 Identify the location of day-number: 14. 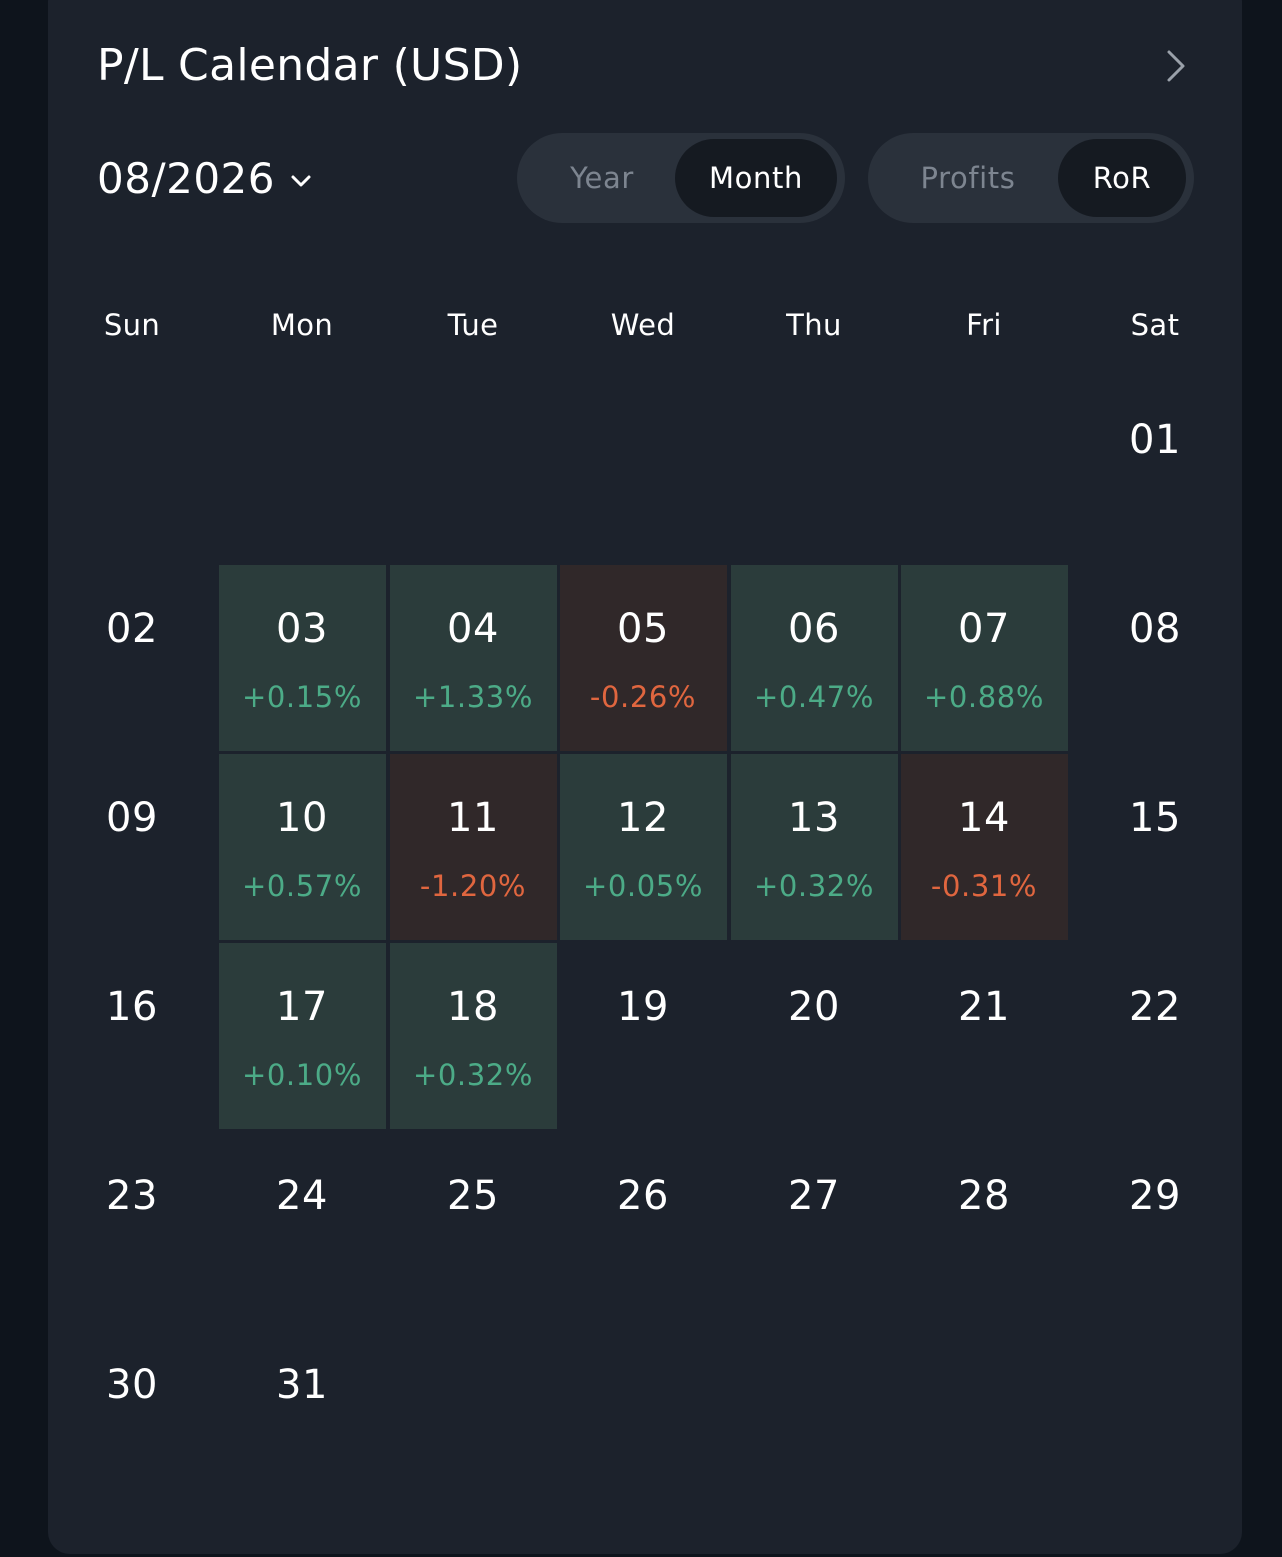
(984, 818).